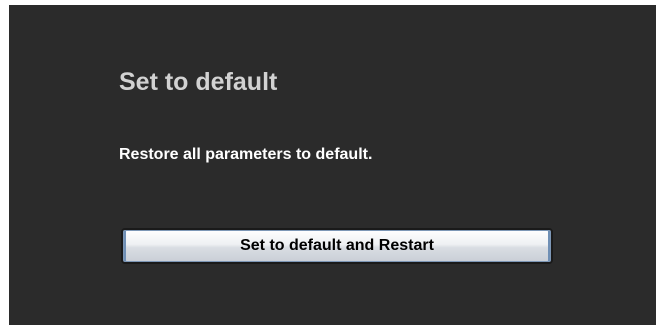 This screenshot has height=335, width=661. Describe the element at coordinates (337, 246) in the screenshot. I see `set-default-restart-button: Set to default and Restart` at that location.